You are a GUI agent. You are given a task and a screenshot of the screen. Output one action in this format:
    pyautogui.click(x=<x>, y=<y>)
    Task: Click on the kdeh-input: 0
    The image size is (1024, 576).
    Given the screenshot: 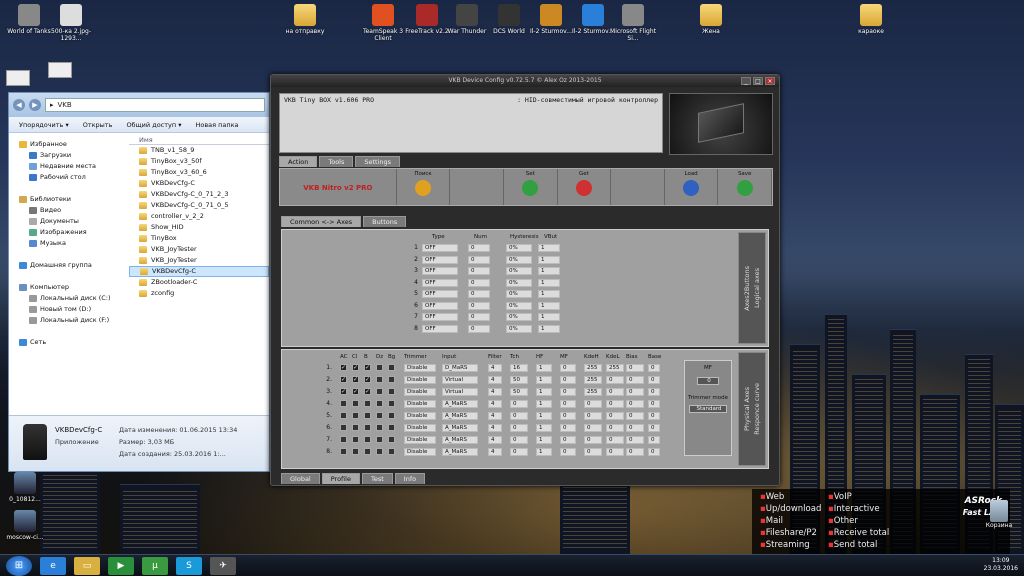 What is the action you would take?
    pyautogui.click(x=593, y=440)
    